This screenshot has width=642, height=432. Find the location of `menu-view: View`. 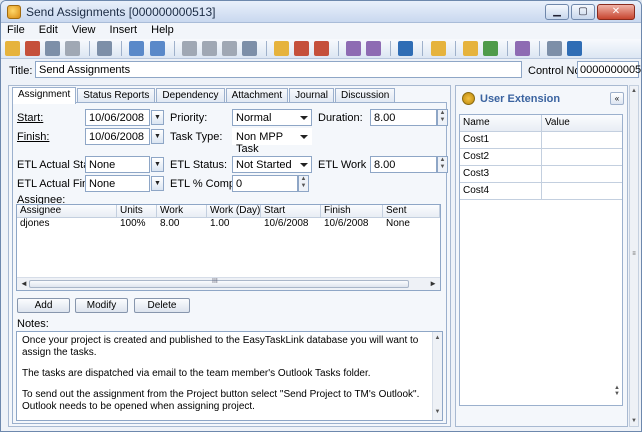

menu-view: View is located at coordinates (83, 29).